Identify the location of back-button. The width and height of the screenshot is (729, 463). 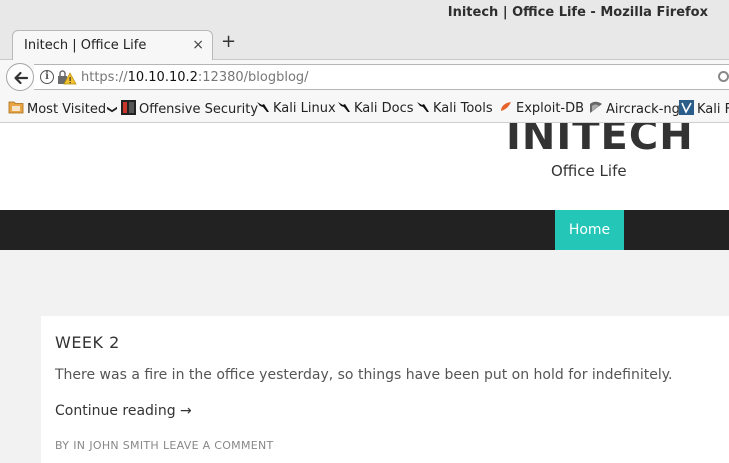
(20, 77).